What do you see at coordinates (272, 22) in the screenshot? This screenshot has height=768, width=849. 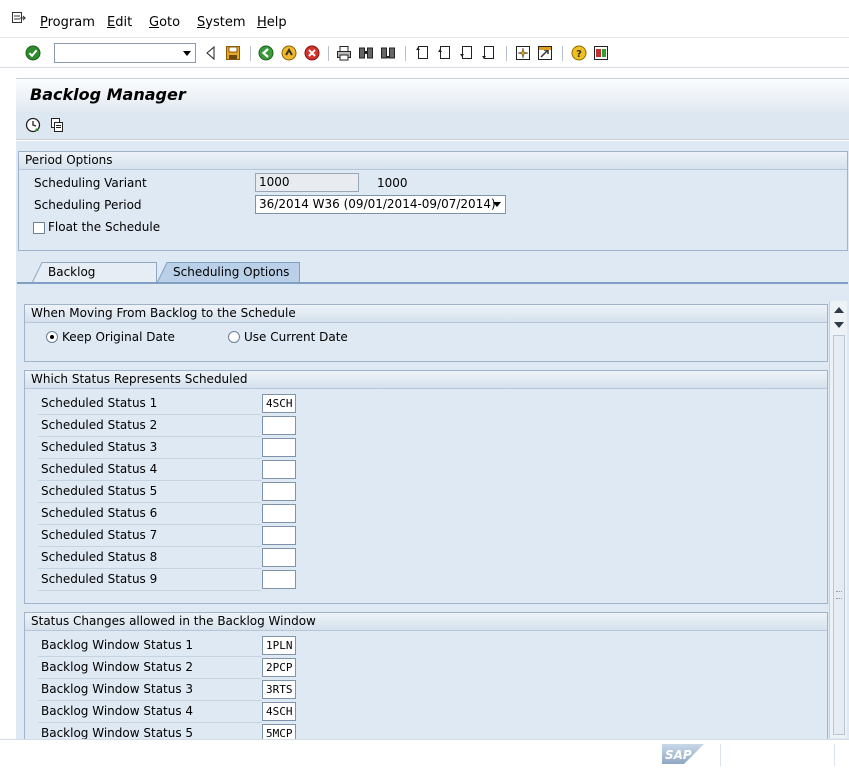 I see `menu-help: Help` at bounding box center [272, 22].